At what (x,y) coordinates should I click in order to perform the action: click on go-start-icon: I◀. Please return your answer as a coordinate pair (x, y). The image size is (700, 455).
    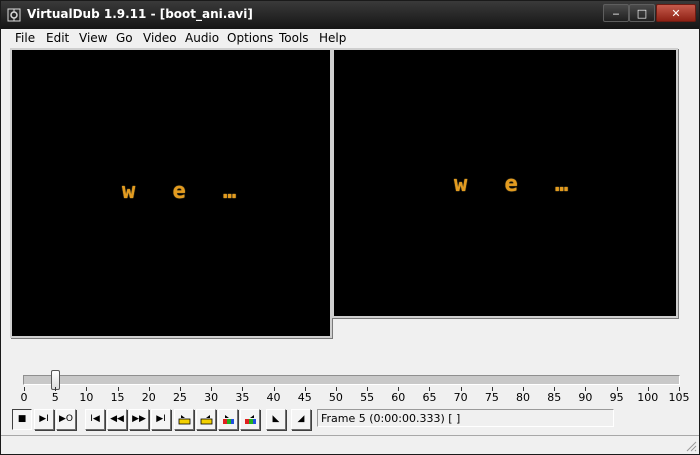
    Looking at the image, I should click on (95, 419).